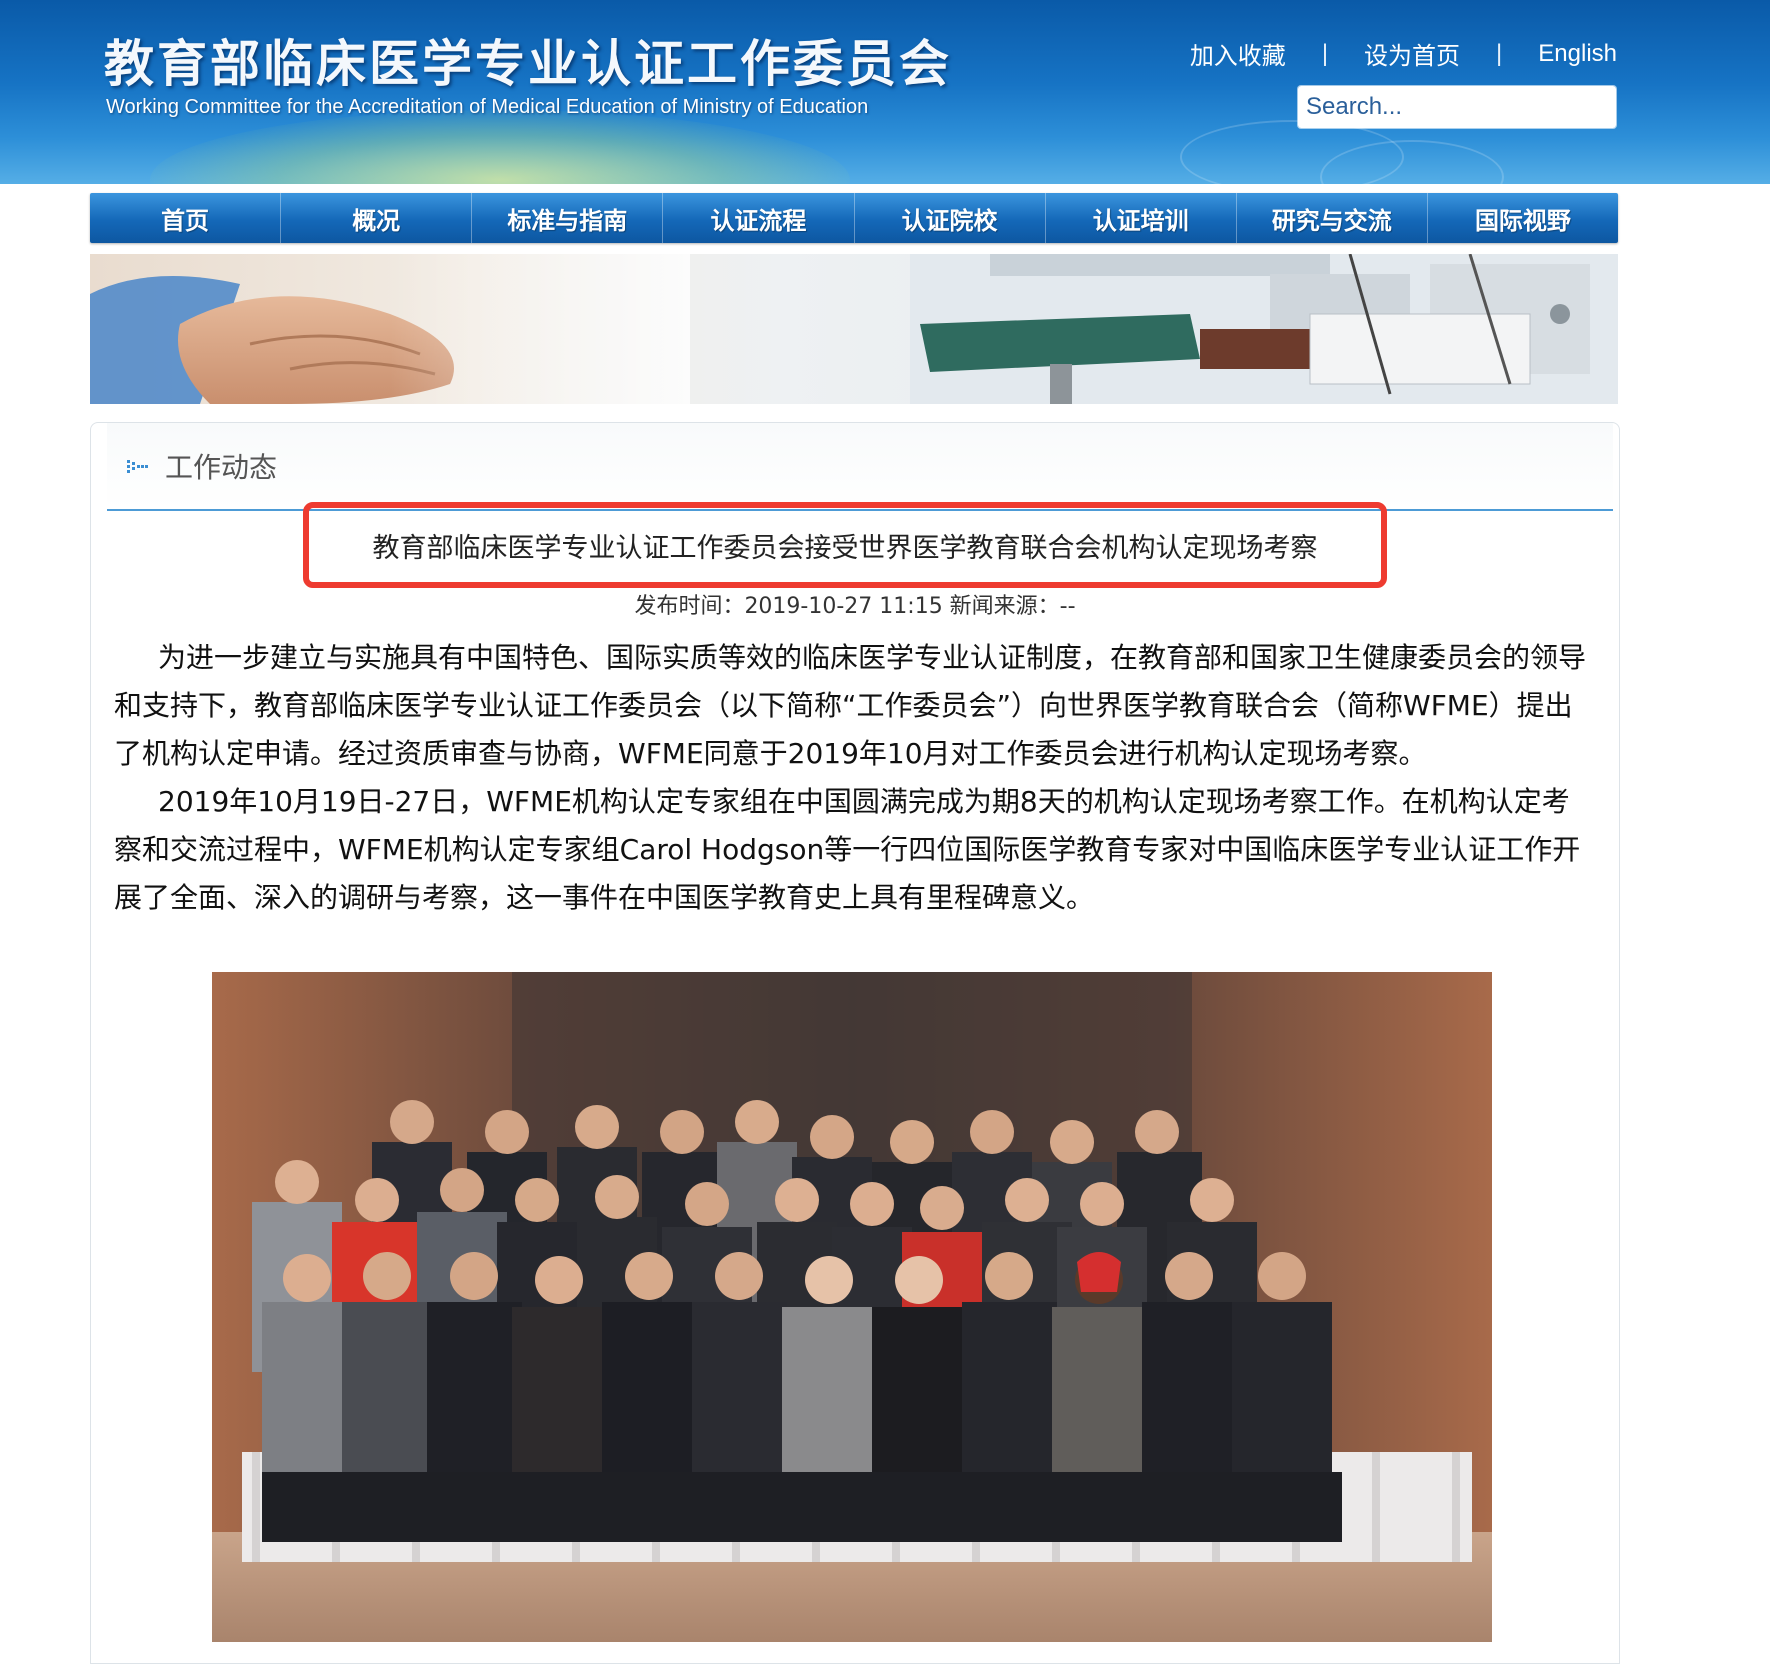 The width and height of the screenshot is (1770, 1664). I want to click on panel-title: 工作动态, so click(221, 467).